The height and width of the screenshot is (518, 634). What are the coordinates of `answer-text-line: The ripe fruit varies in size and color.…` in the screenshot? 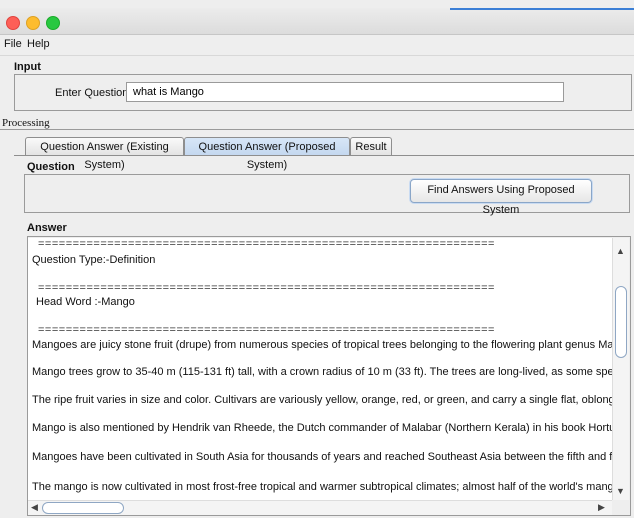 It's located at (322, 400).